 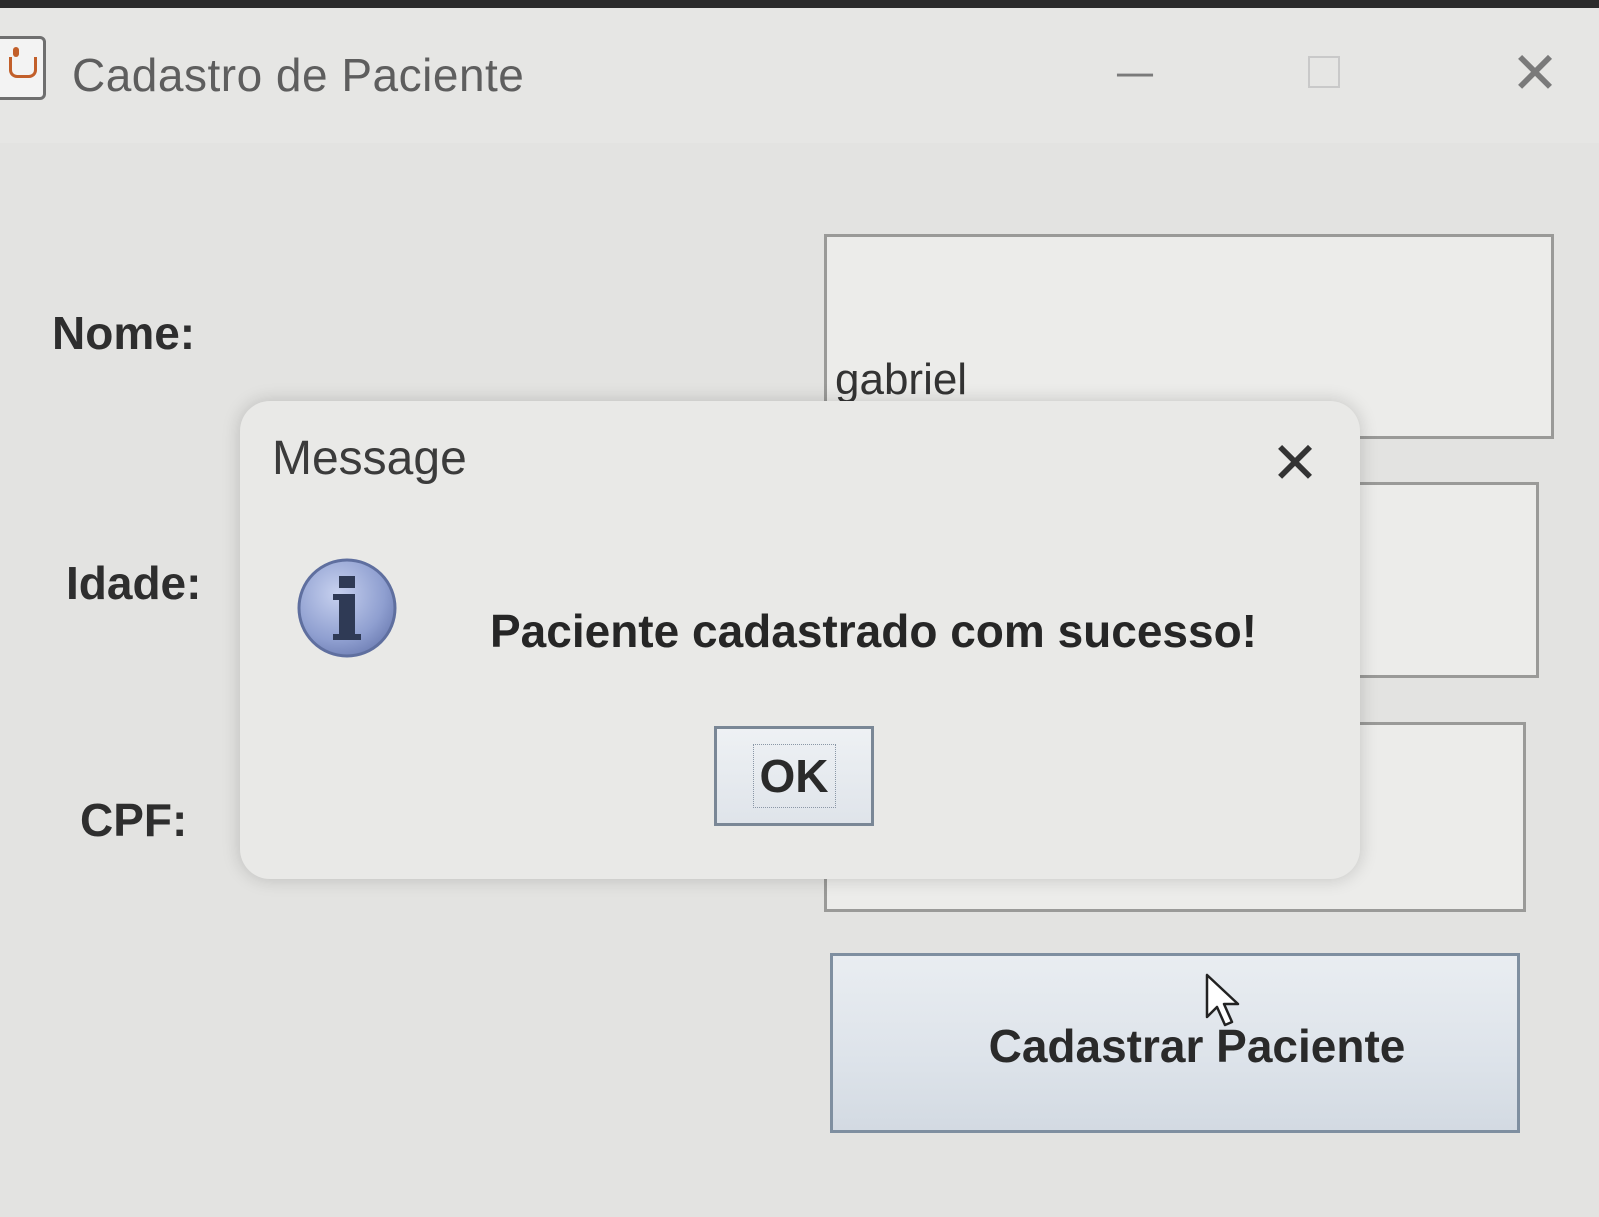 I want to click on maximize-button, so click(x=1325, y=73).